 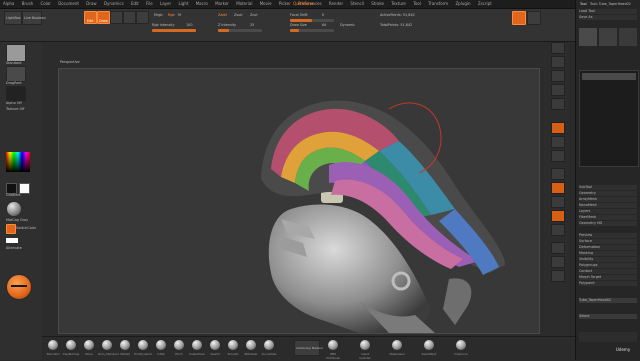 What do you see at coordinates (347, 25) in the screenshot?
I see `dynamic-toggle: Dynamic` at bounding box center [347, 25].